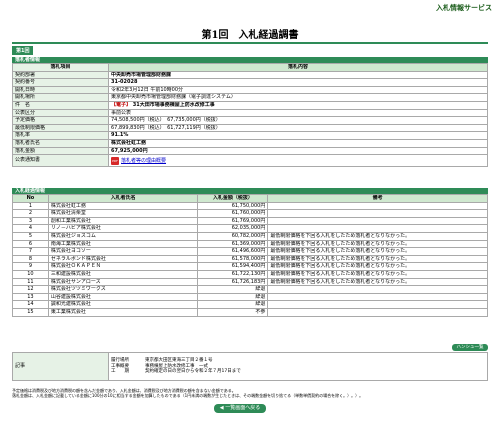  What do you see at coordinates (298, 113) in the screenshot?
I see `row-value: 事前公表` at bounding box center [298, 113].